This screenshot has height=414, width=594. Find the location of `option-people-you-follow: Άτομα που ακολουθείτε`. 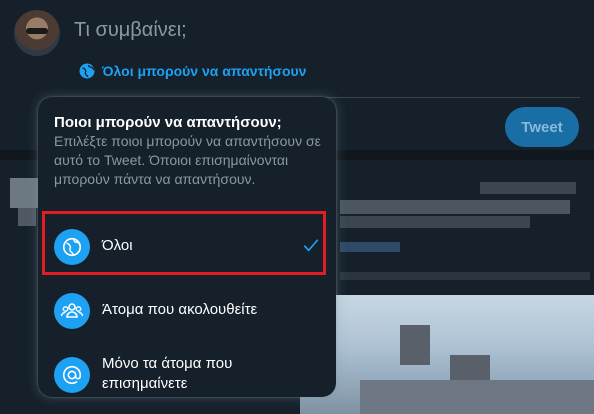

option-people-you-follow: Άτομα που ακολουθείτε is located at coordinates (187, 310).